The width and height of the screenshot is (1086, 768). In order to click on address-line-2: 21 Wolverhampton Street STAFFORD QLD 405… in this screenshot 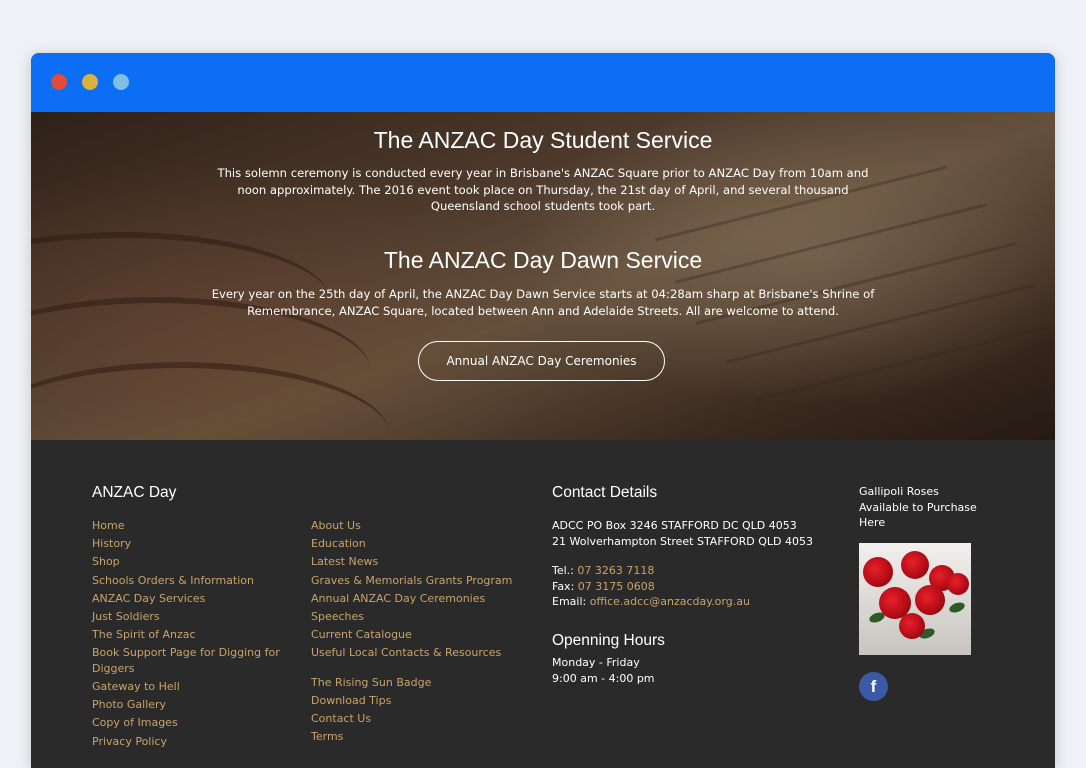, I will do `click(683, 541)`.